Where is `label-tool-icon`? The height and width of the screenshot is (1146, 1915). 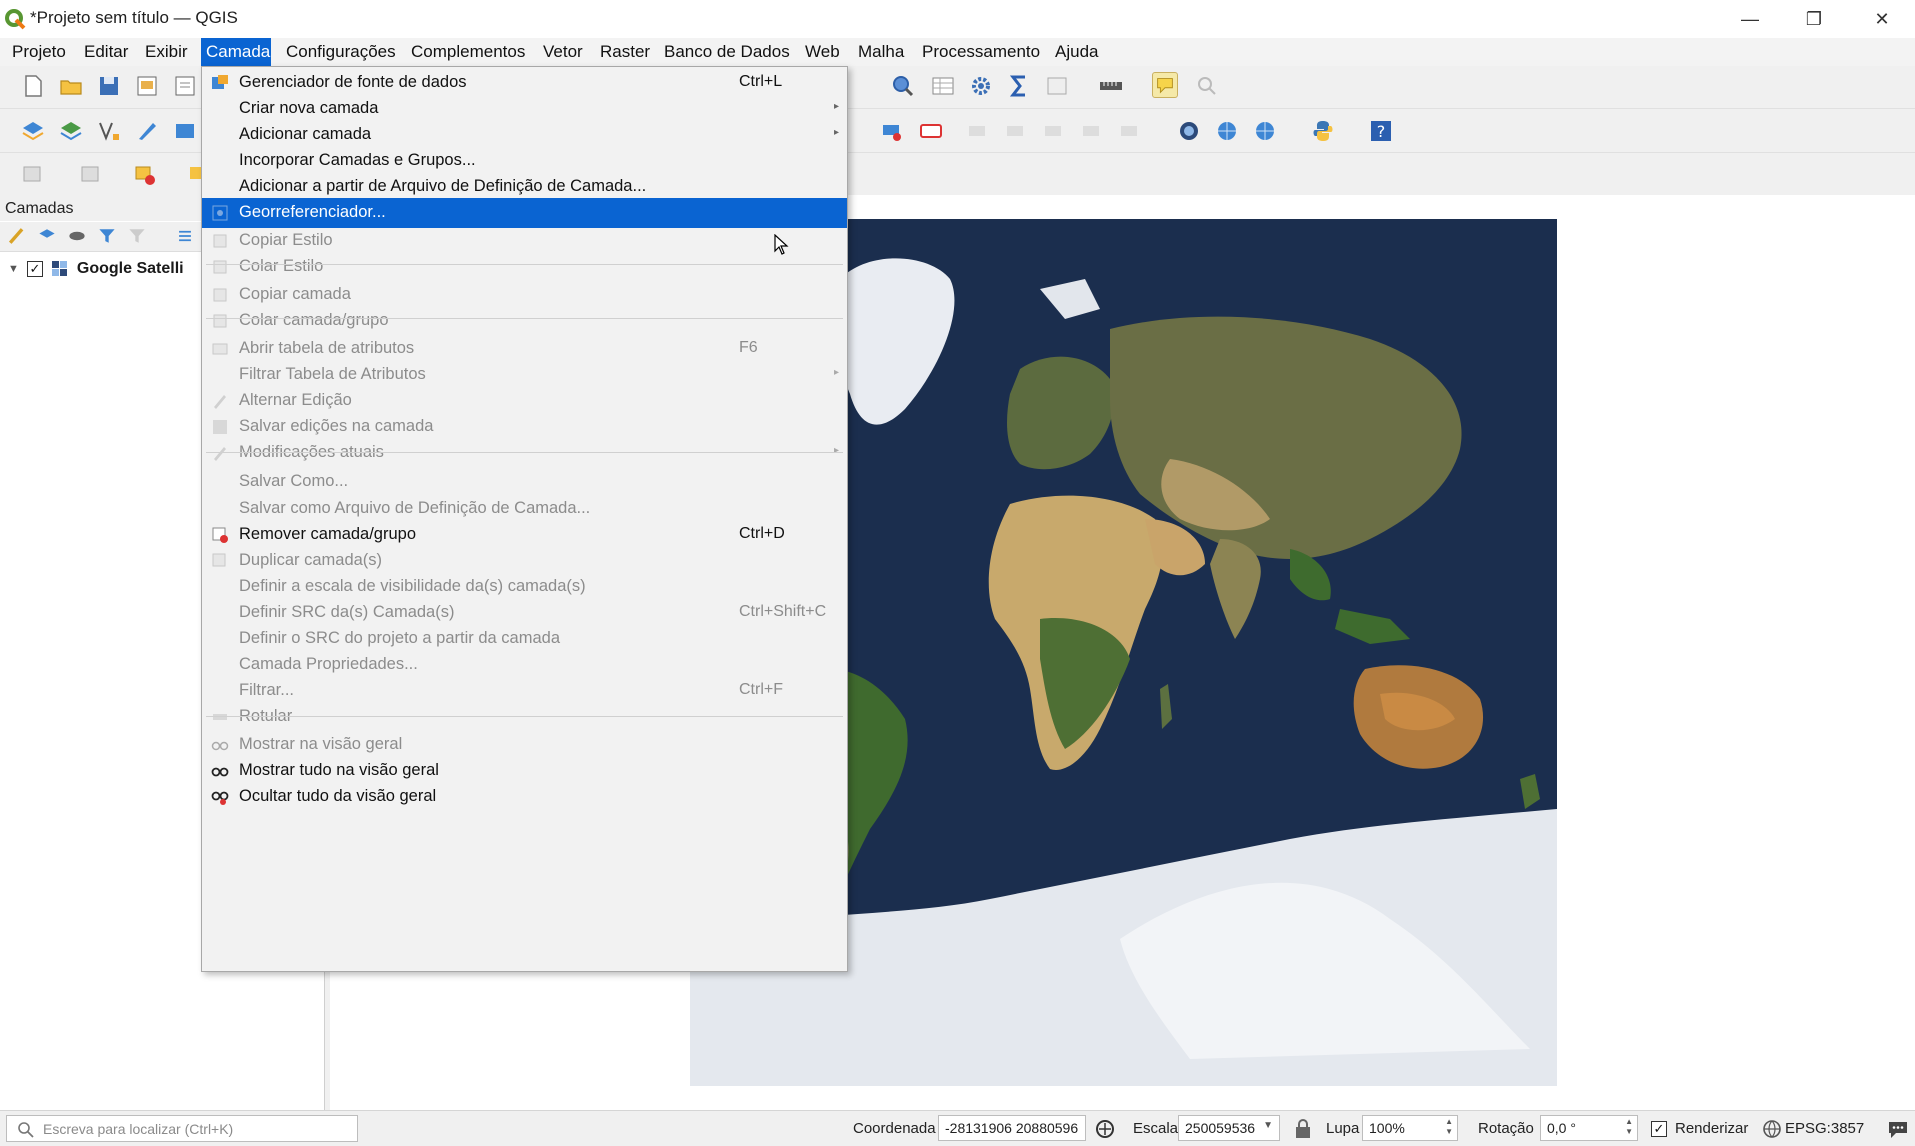 label-tool-icon is located at coordinates (893, 131).